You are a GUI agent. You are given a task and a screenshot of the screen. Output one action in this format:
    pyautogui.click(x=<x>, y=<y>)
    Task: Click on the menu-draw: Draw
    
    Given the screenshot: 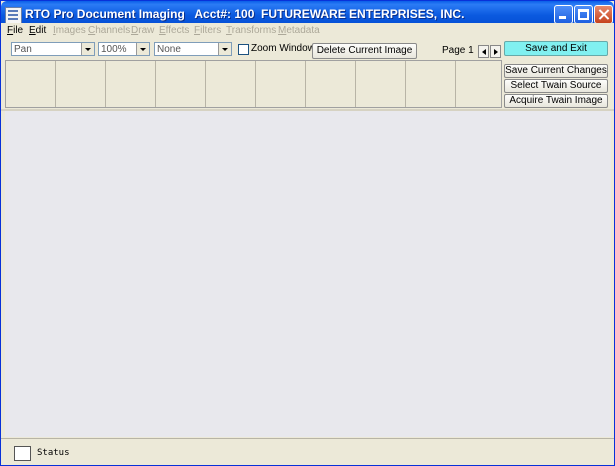 What is the action you would take?
    pyautogui.click(x=142, y=30)
    